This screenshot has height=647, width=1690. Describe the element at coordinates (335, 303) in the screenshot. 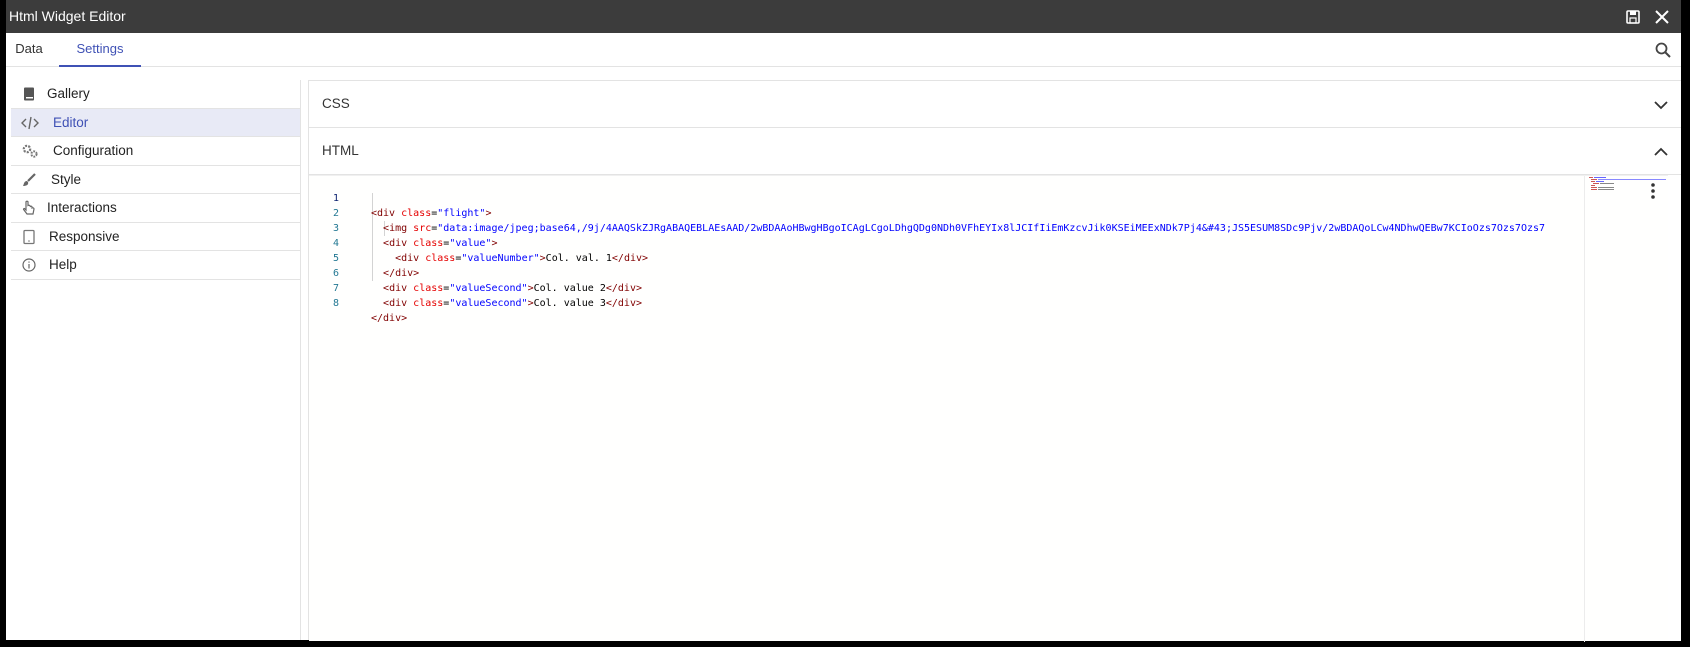

I see `line-number: 8` at that location.